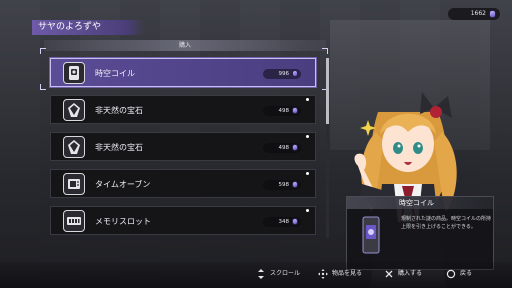 This screenshot has width=512, height=288. Describe the element at coordinates (123, 184) in the screenshot. I see `item-name: タイムオーブン` at that location.